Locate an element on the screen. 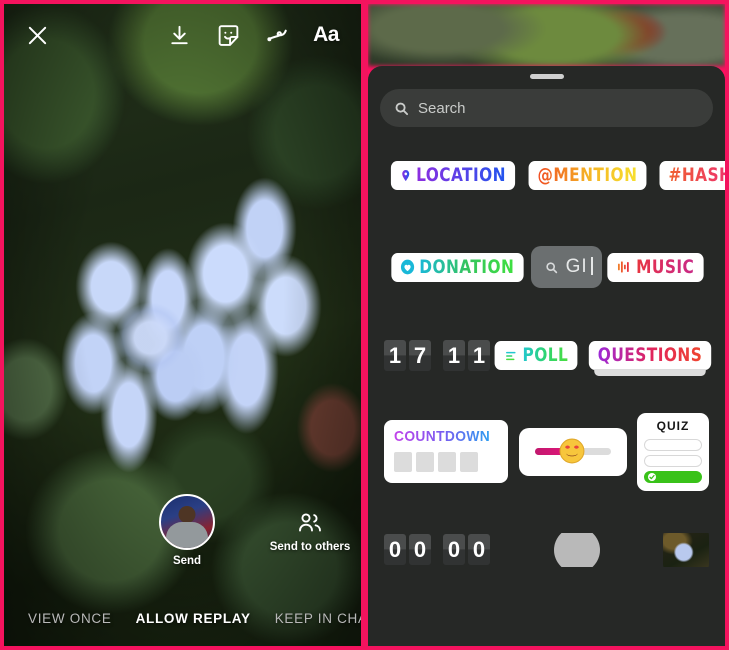 The height and width of the screenshot is (650, 729). sticker-location: LOCATION is located at coordinates (452, 175).